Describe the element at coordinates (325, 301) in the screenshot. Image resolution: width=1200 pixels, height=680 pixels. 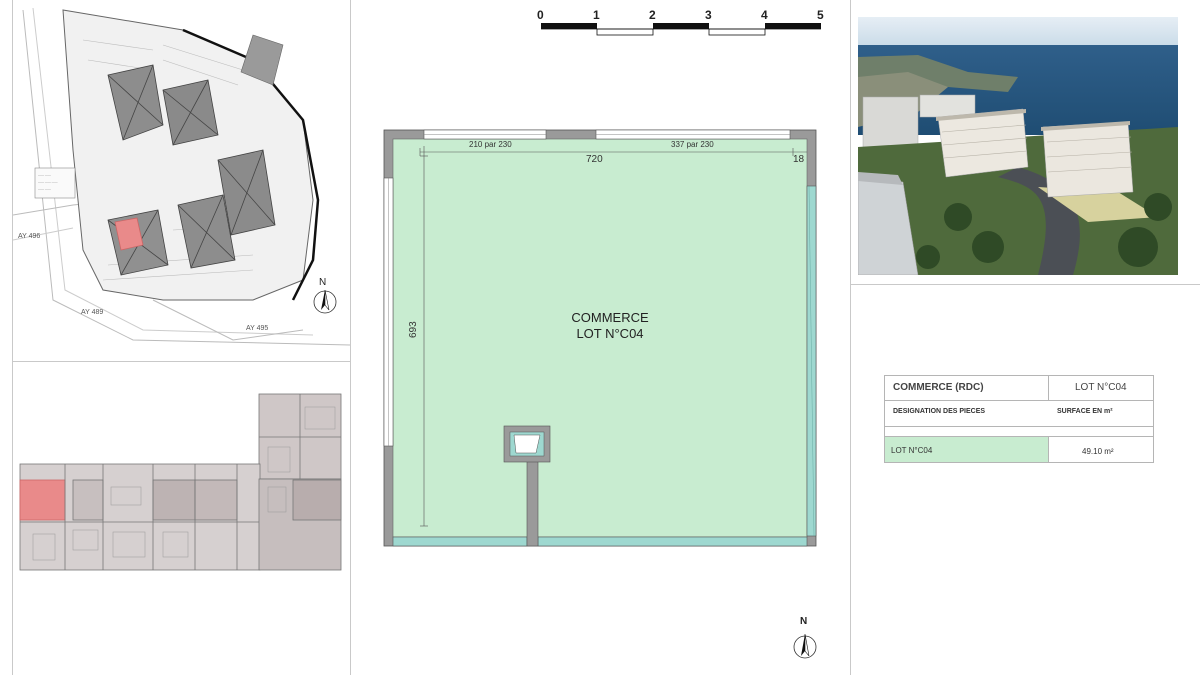
I see `site-north-arrow-icon` at that location.